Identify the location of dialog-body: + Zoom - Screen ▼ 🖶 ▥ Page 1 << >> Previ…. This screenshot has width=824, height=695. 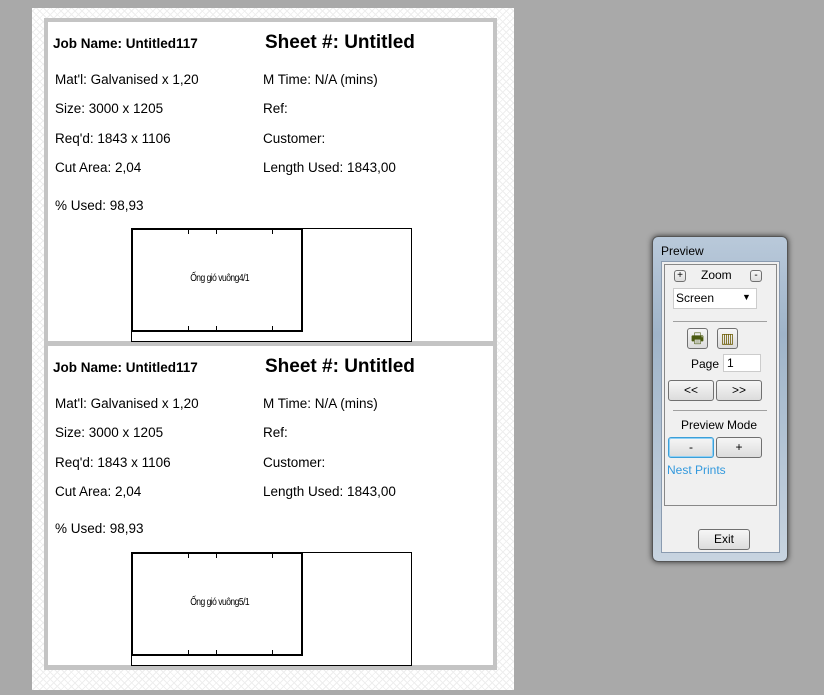
(720, 407).